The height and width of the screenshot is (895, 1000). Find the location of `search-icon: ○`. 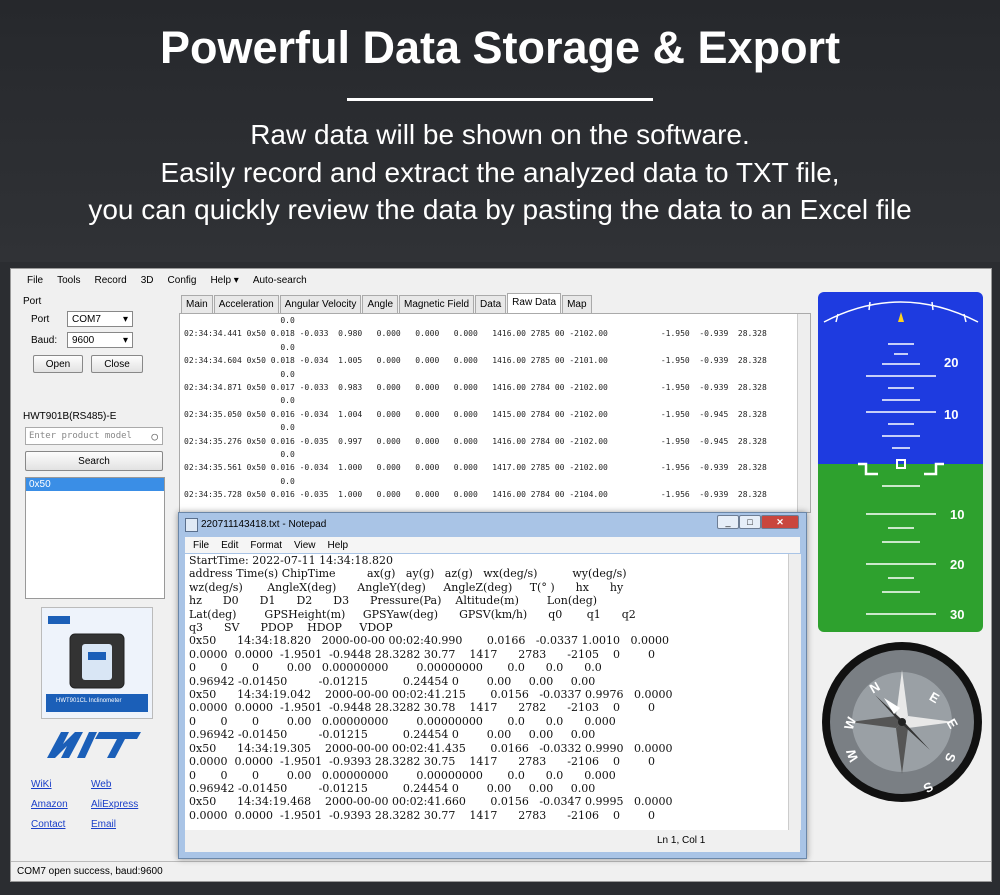

search-icon: ○ is located at coordinates (154, 436).